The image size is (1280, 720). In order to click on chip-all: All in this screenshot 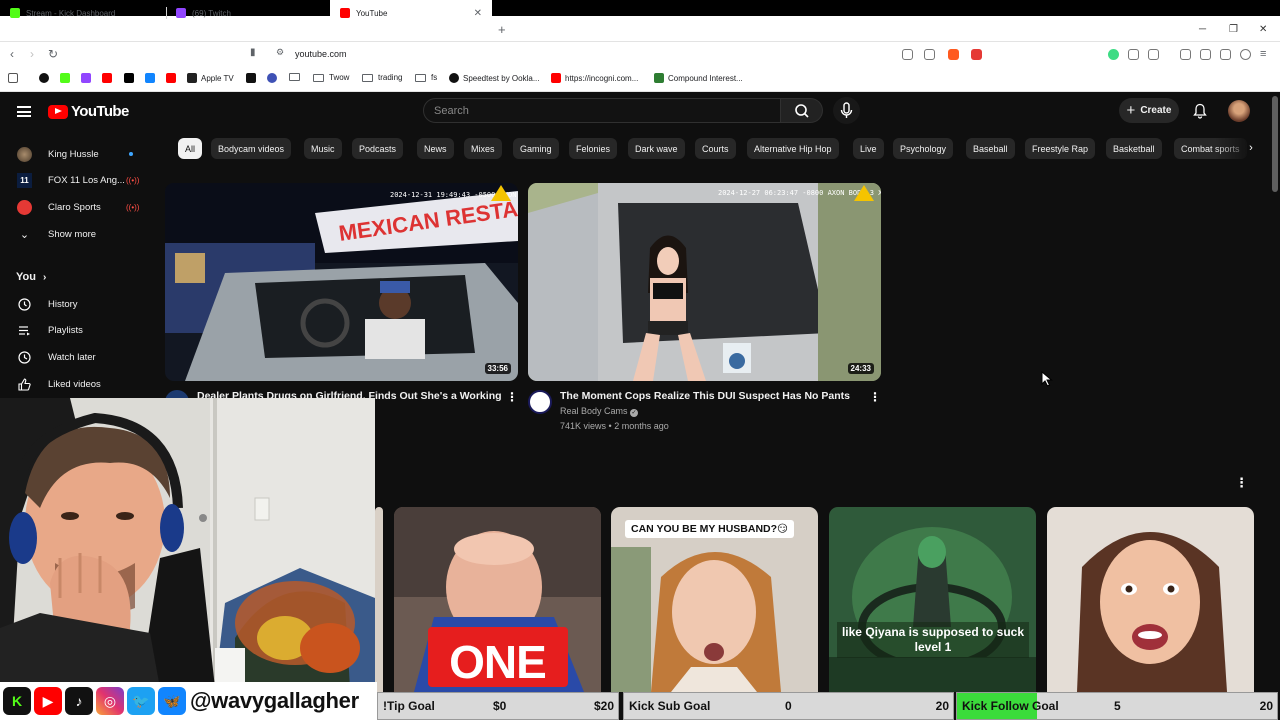, I will do `click(190, 148)`.